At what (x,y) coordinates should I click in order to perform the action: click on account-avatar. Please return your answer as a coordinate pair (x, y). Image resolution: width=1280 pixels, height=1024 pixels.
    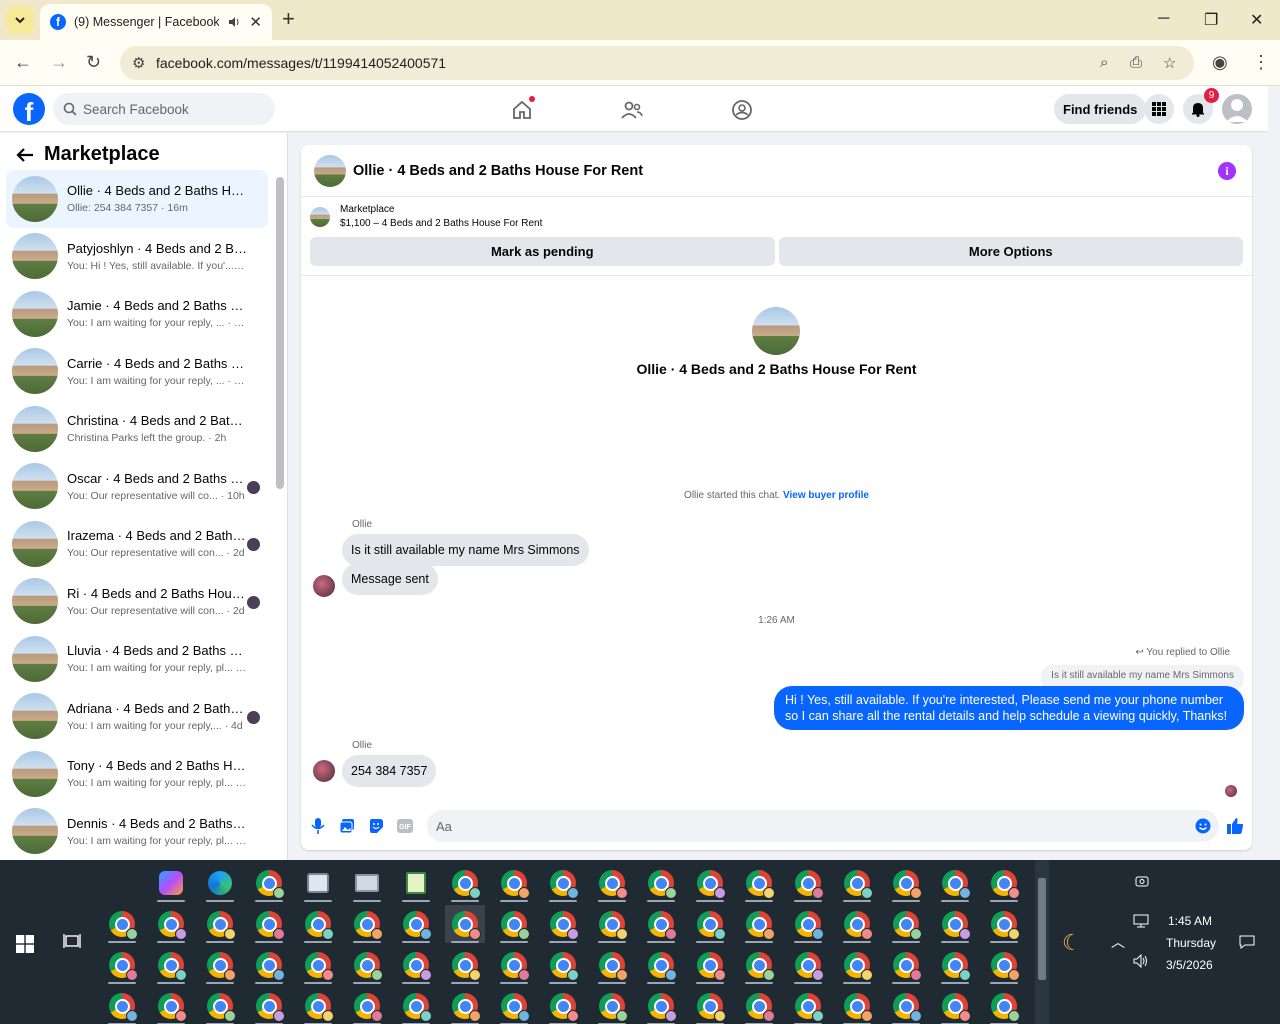
    Looking at the image, I should click on (1237, 109).